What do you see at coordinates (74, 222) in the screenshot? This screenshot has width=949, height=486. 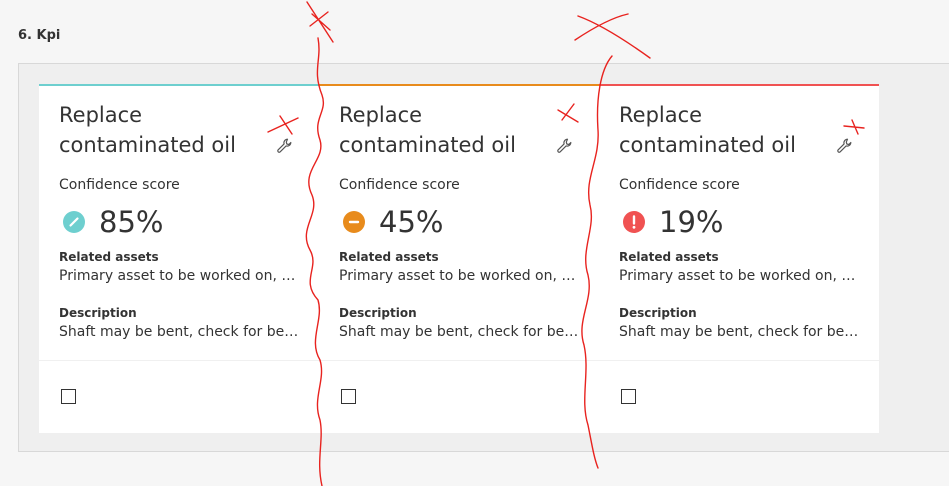 I see `check-circle-icon` at bounding box center [74, 222].